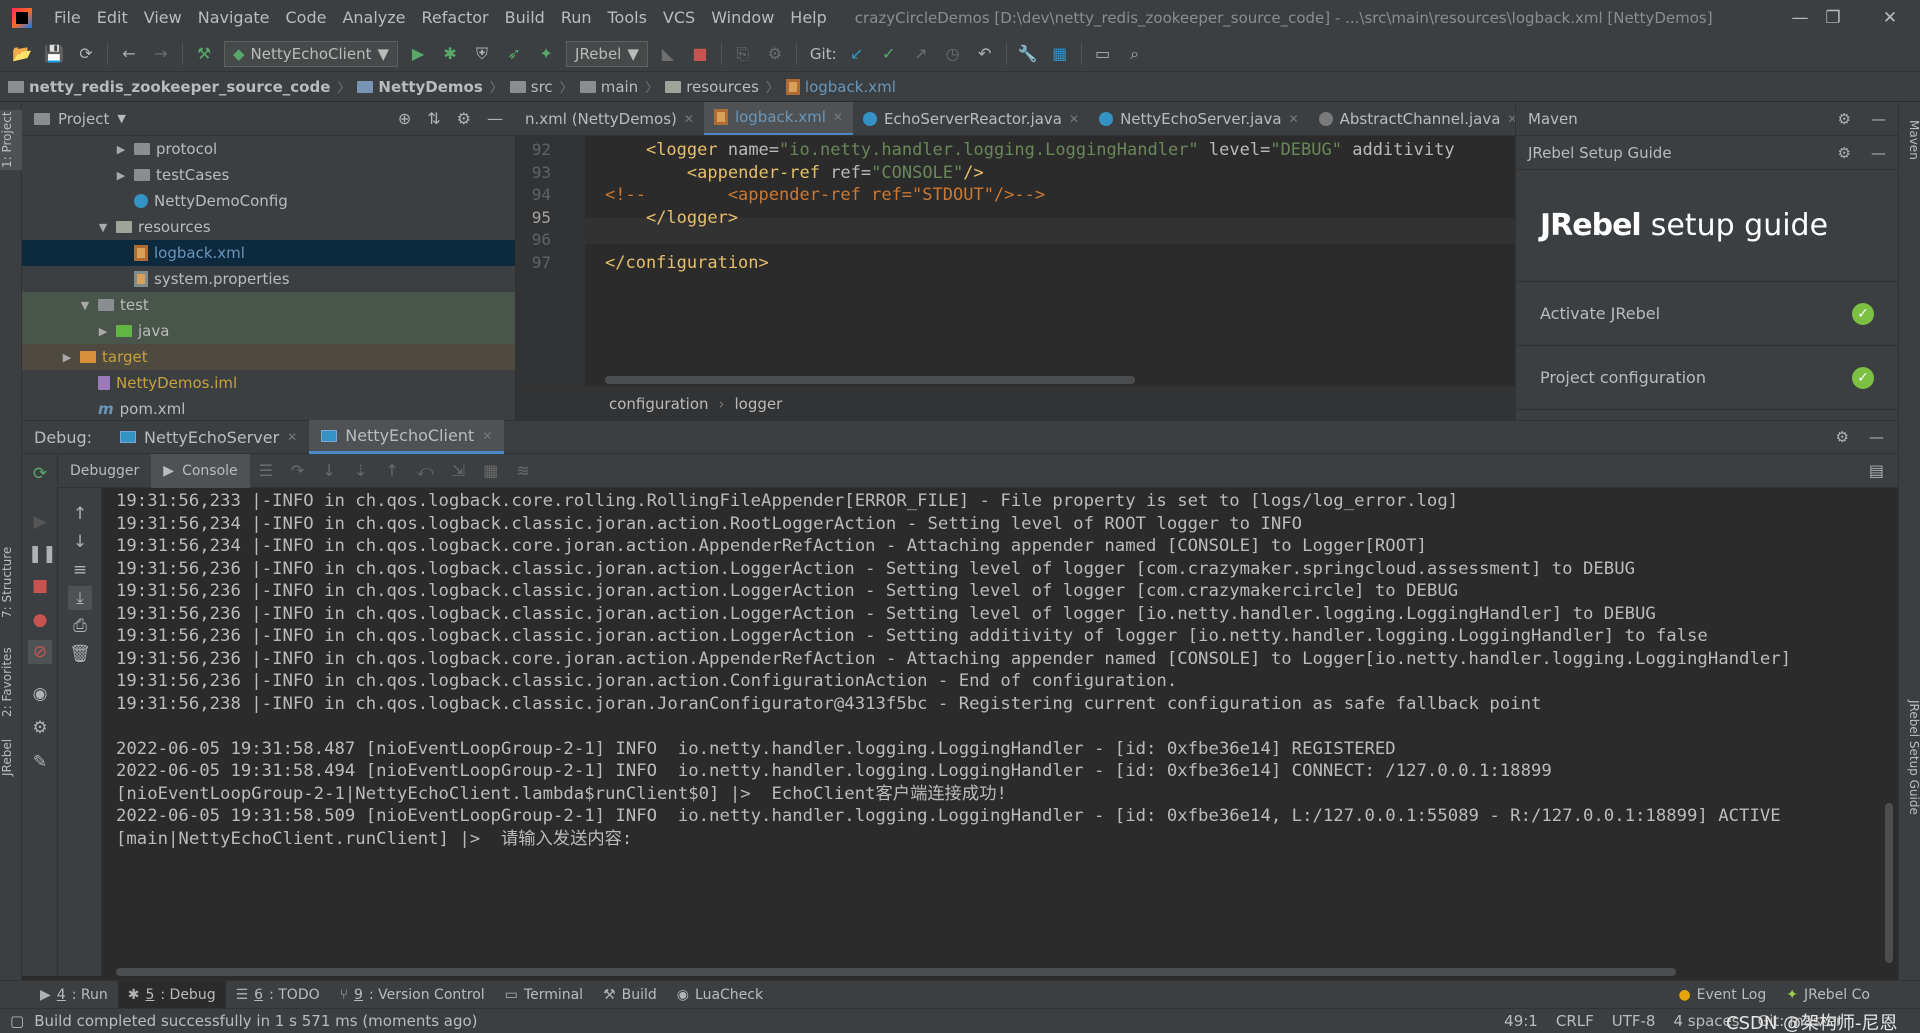  Describe the element at coordinates (163, 18) in the screenshot. I see `menu-view: View` at that location.